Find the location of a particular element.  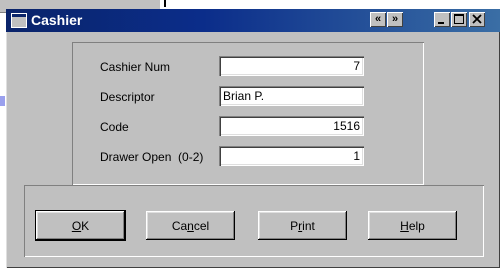

code-input is located at coordinates (291, 126).